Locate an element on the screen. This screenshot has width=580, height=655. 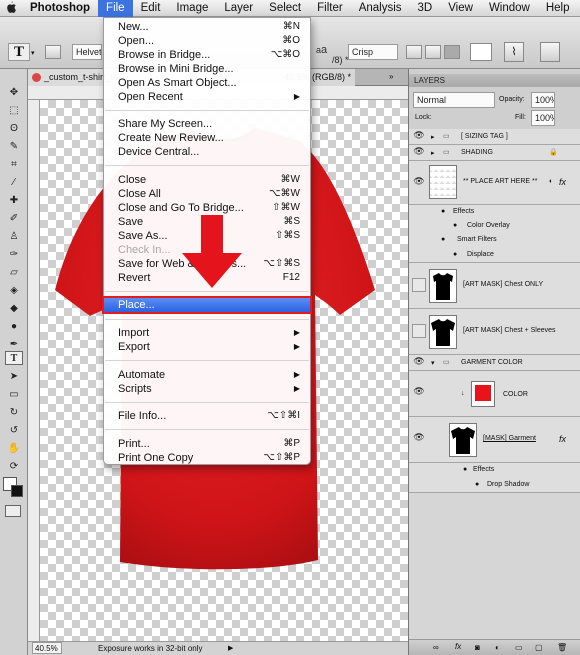
3d-orbit-tool-icon: ↺ is located at coordinates (14, 430).